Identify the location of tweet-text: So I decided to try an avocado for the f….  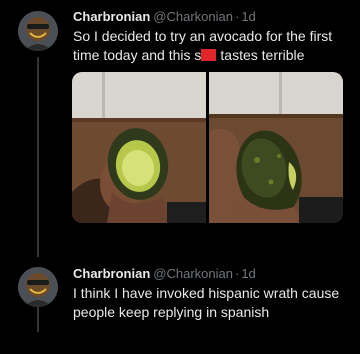
(214, 46).